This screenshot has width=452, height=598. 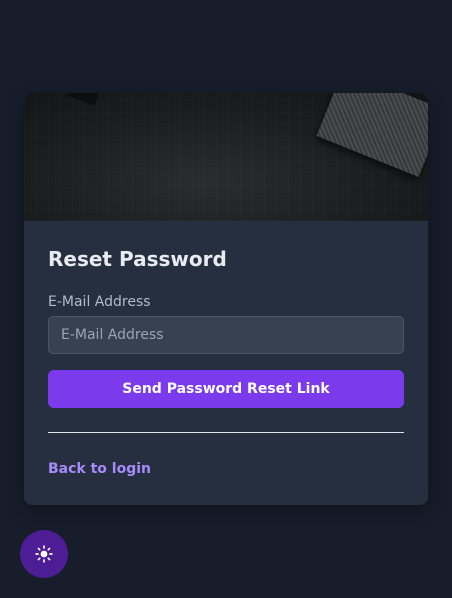 What do you see at coordinates (226, 389) in the screenshot?
I see `send-reset-link-button: Send Password Reset Link` at bounding box center [226, 389].